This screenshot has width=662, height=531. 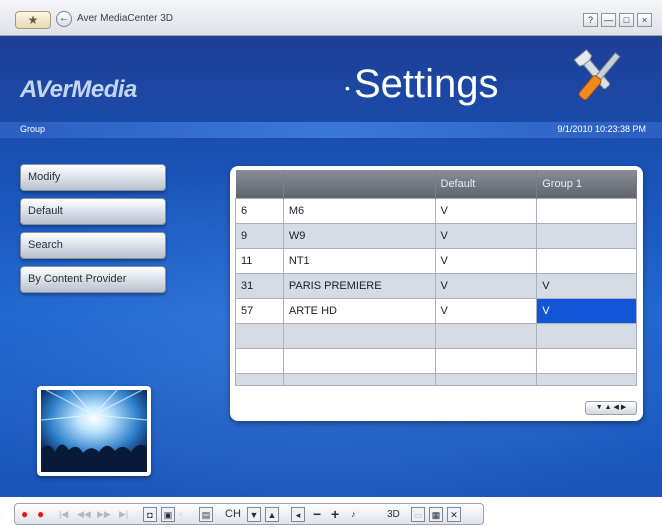 What do you see at coordinates (418, 514) in the screenshot?
I see `aspect-icon: ▭` at bounding box center [418, 514].